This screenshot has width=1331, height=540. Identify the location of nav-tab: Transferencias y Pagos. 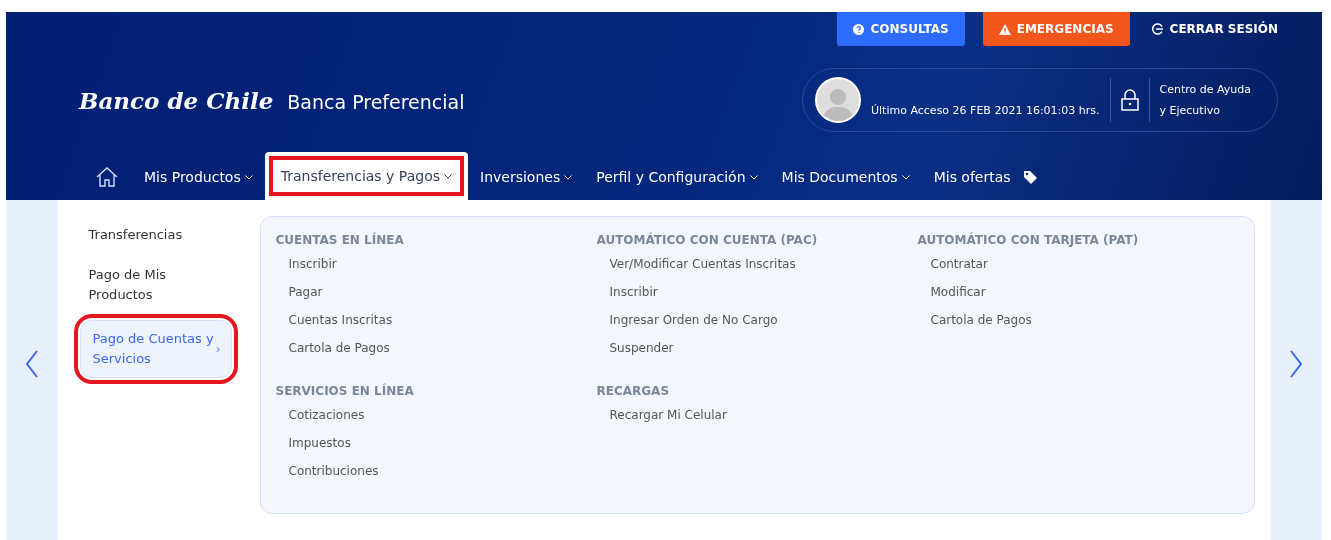
(366, 176).